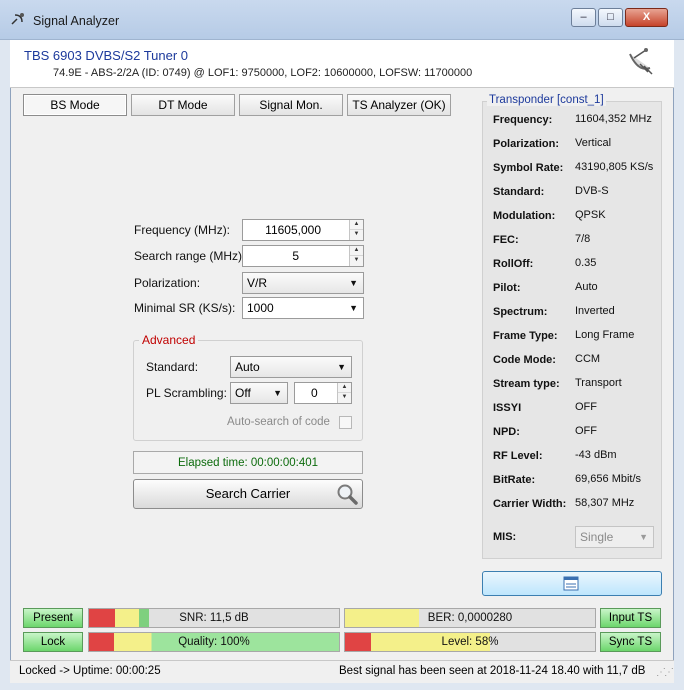  I want to click on tp-val-polarization: Vertical, so click(593, 143).